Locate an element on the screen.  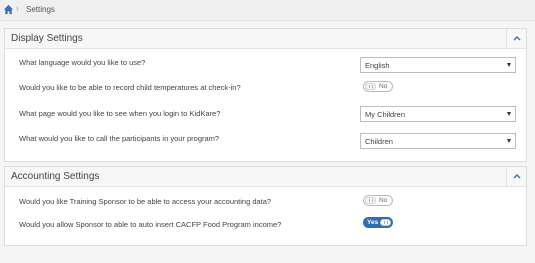
home-icon is located at coordinates (8, 9).